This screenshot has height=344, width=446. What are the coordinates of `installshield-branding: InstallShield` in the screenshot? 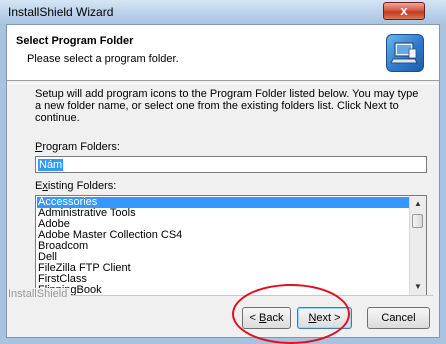 It's located at (40, 294).